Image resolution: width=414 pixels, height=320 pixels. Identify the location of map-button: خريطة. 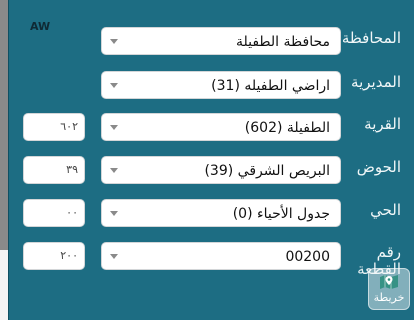
(389, 289).